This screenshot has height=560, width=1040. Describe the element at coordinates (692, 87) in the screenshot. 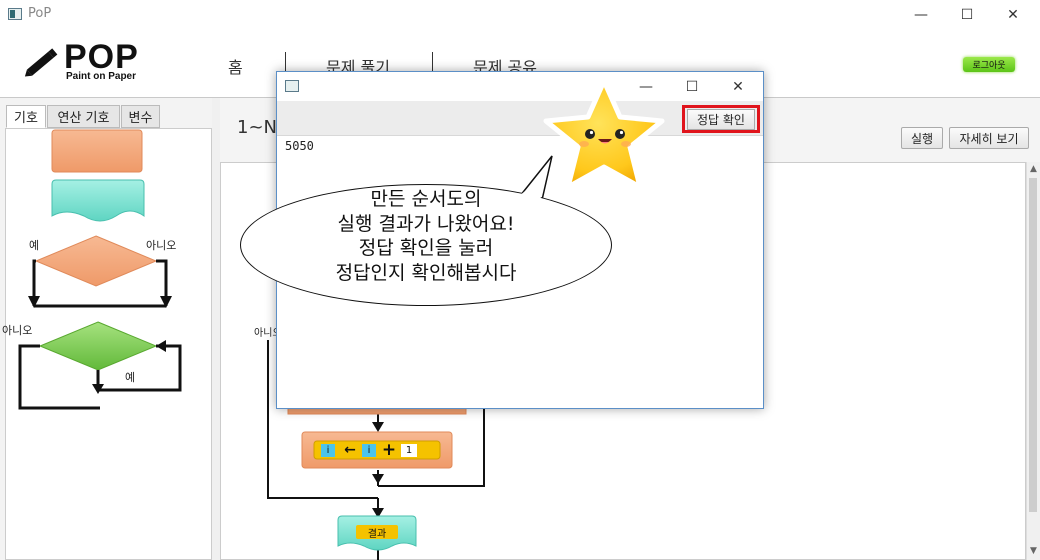

I see `dialog-maximize-button: ☐` at that location.